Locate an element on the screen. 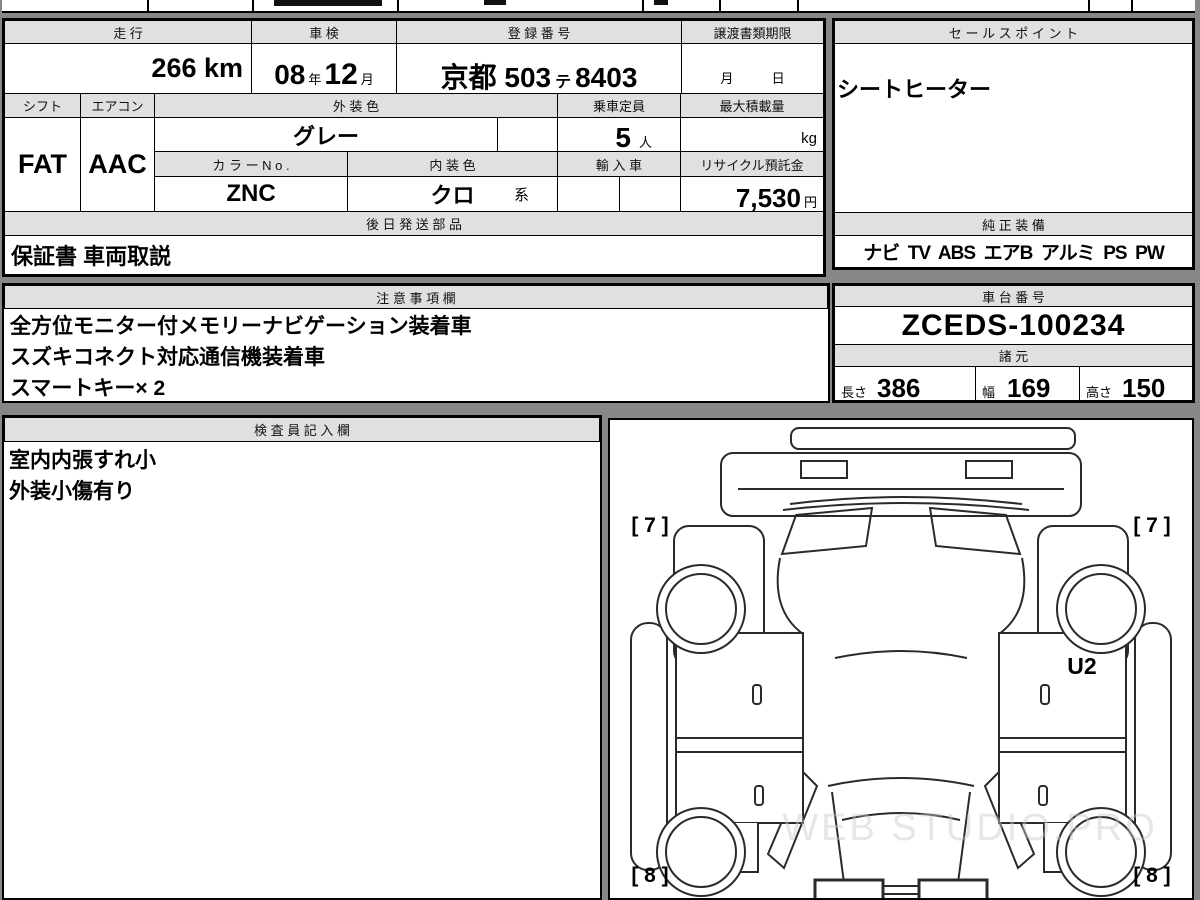  shift-value: FAT is located at coordinates (42, 164).